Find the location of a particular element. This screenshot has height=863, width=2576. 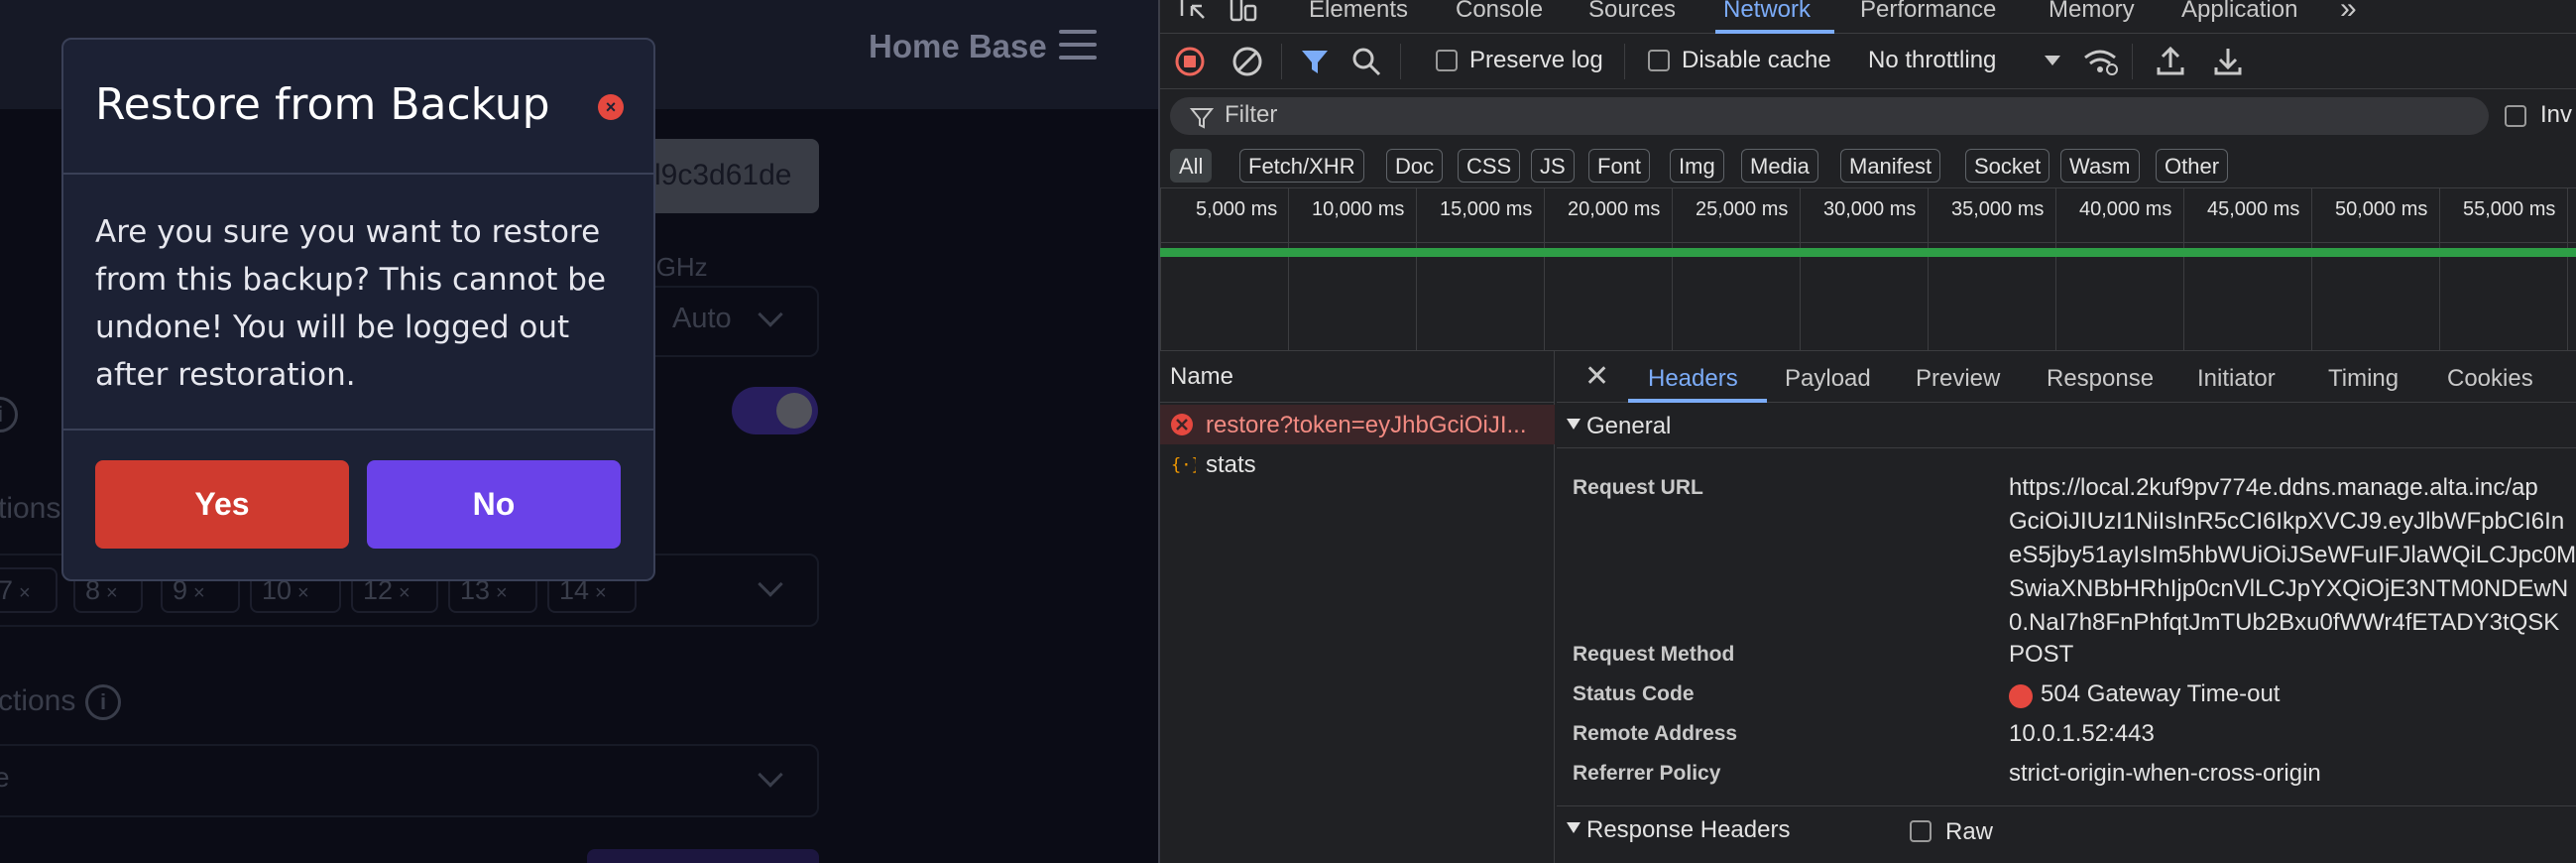

import-har-icon is located at coordinates (2170, 62).